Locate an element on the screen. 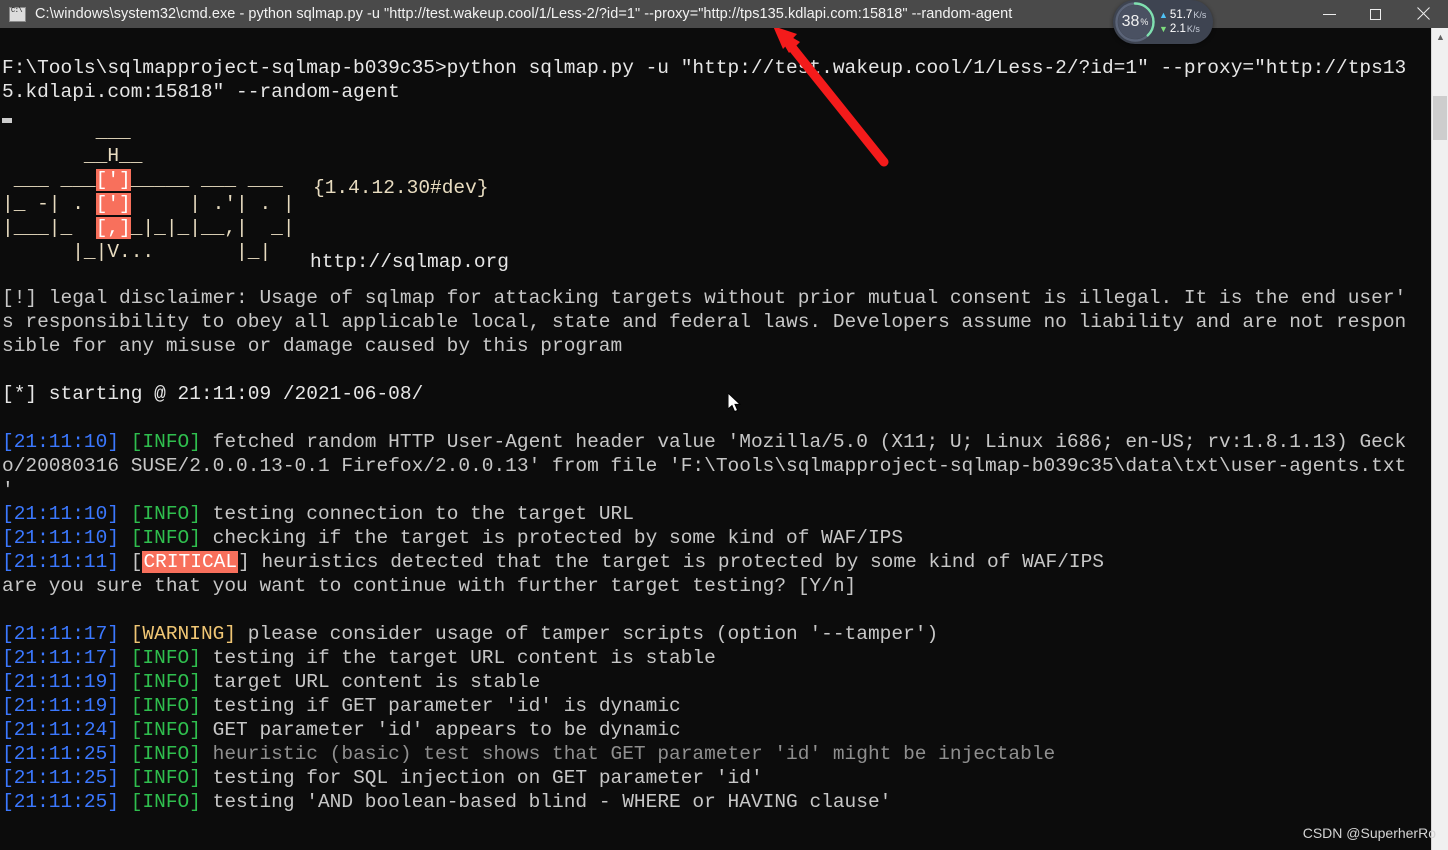  maximize-button is located at coordinates (1375, 14).